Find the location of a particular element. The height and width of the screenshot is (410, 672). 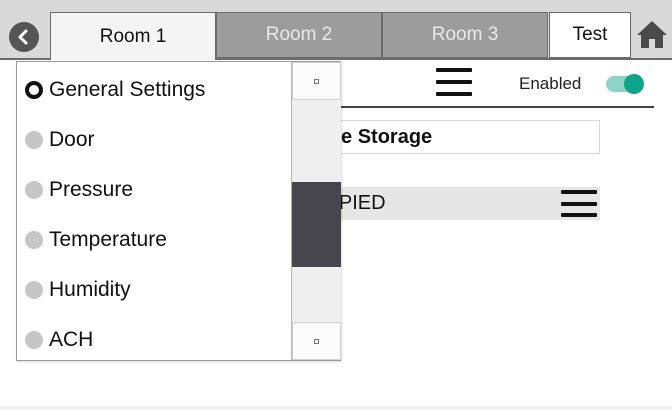

home-button is located at coordinates (652, 34).